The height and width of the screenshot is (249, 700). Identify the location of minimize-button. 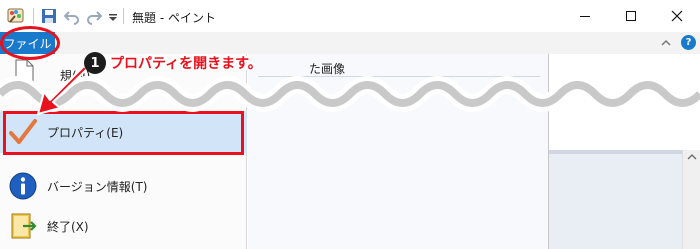
(585, 16).